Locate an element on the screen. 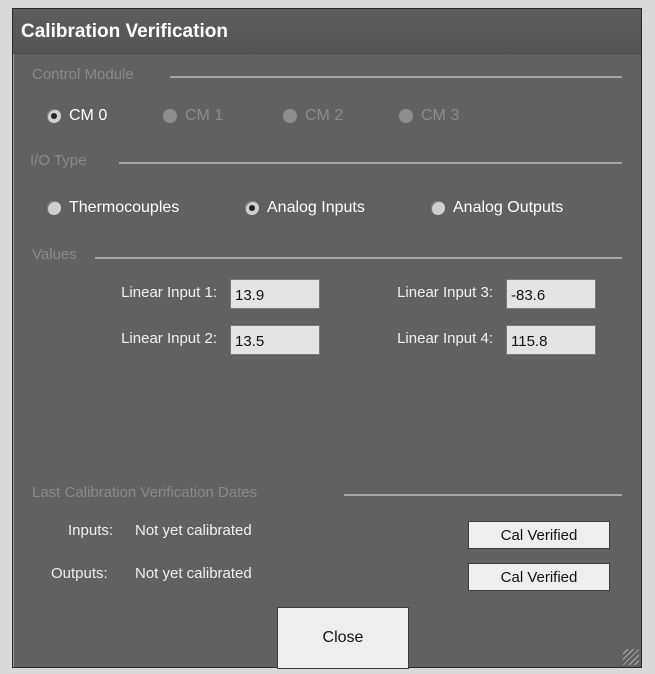 The image size is (655, 674). io-type-label: I/O Type is located at coordinates (58, 160).